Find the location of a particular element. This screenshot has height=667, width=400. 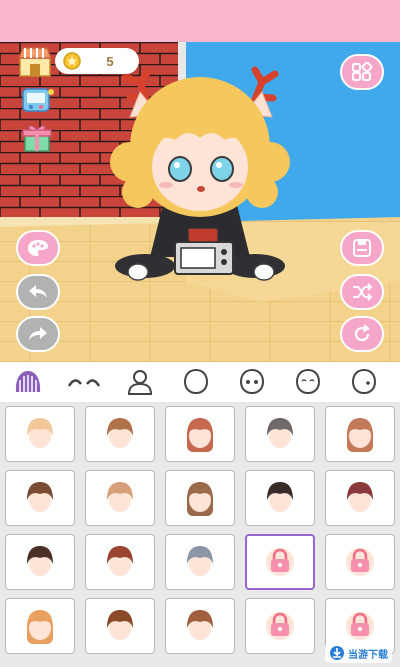

reset-button is located at coordinates (362, 334).